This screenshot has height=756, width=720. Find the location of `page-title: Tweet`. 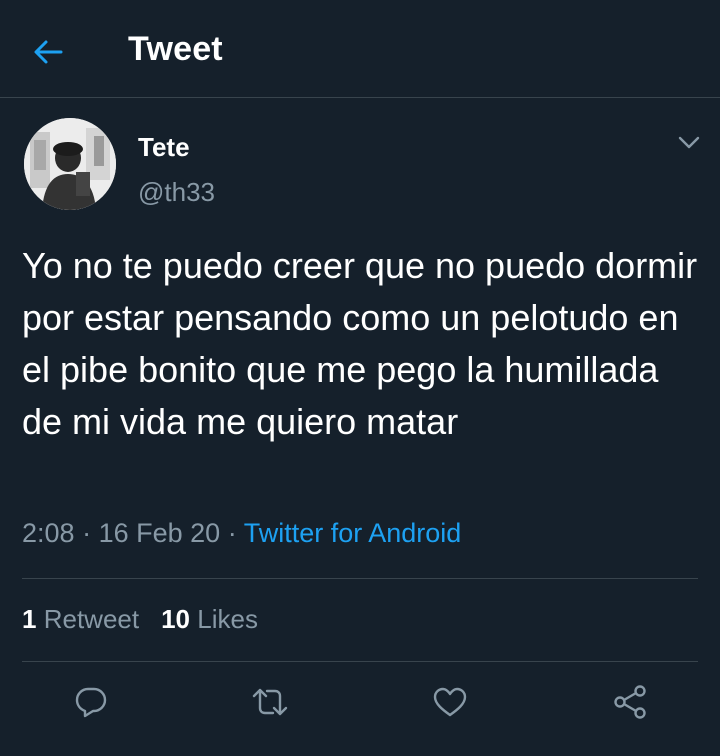

page-title: Tweet is located at coordinates (175, 49).